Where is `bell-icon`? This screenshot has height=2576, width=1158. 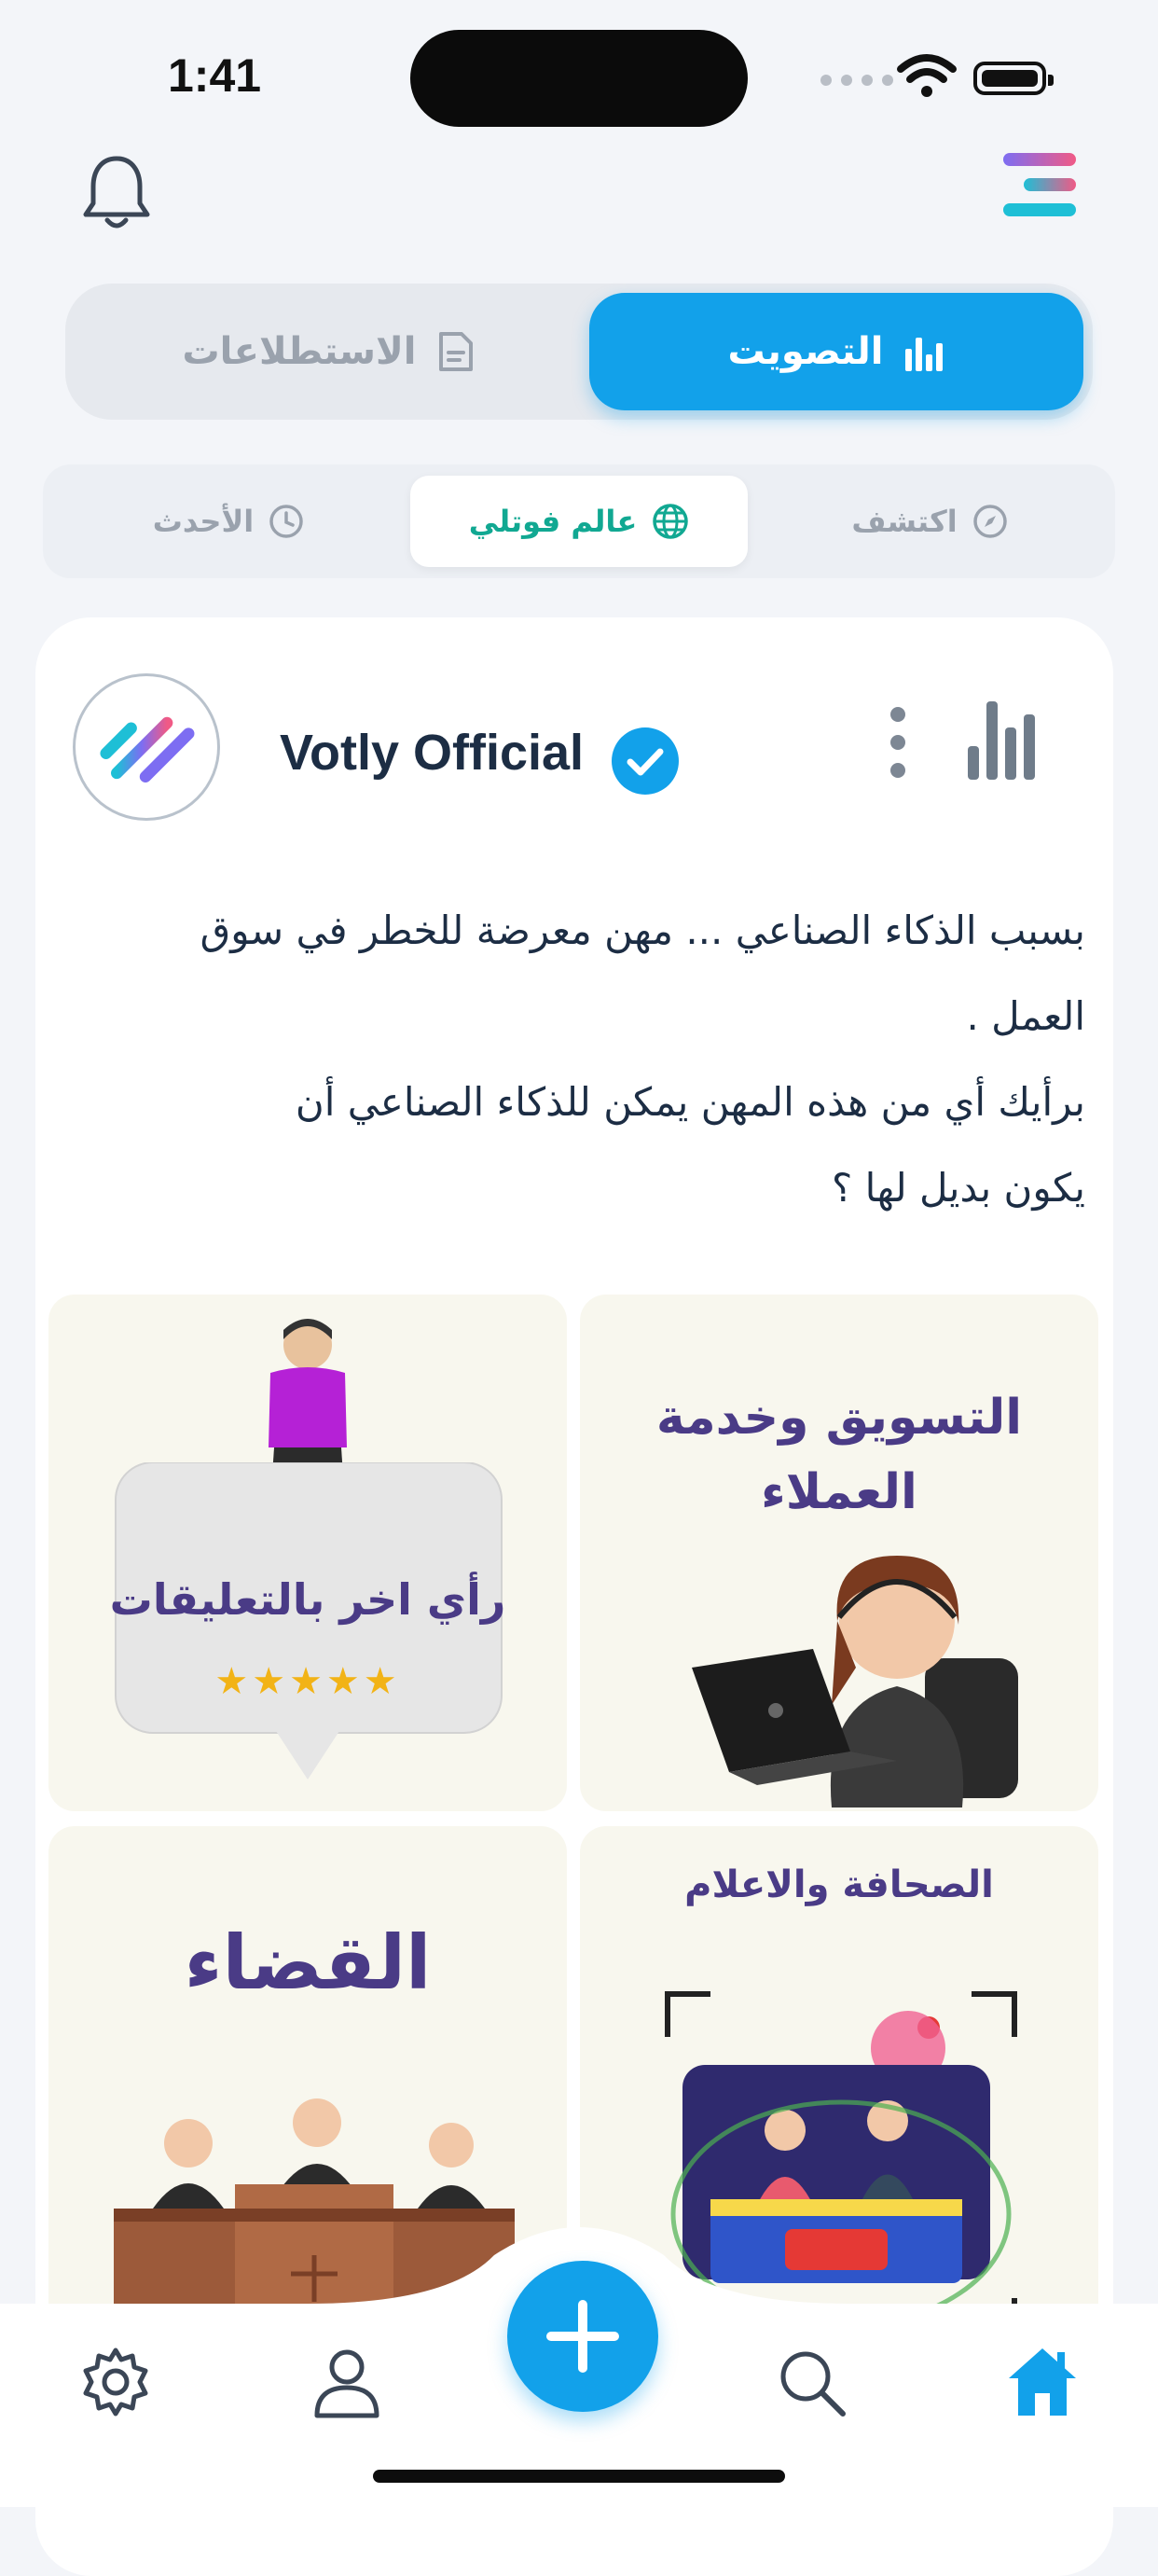
bell-icon is located at coordinates (117, 192).